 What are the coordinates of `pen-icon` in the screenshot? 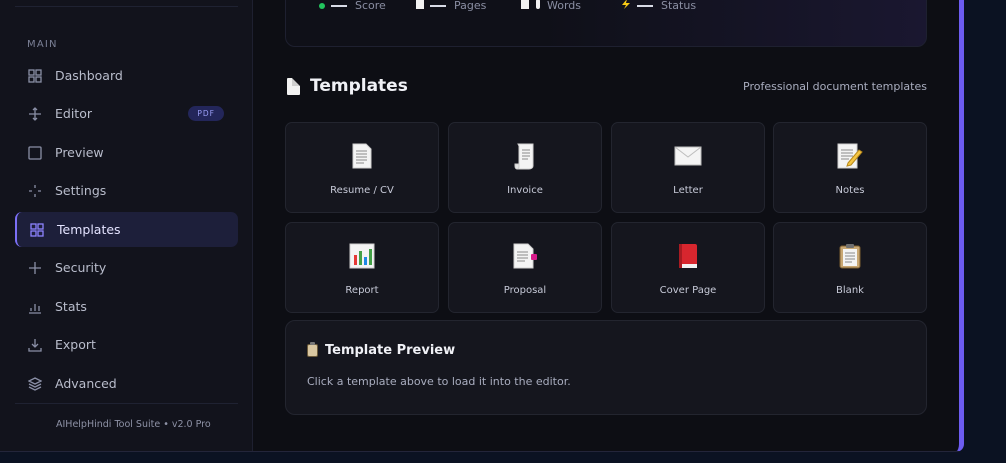 It's located at (538, 6).